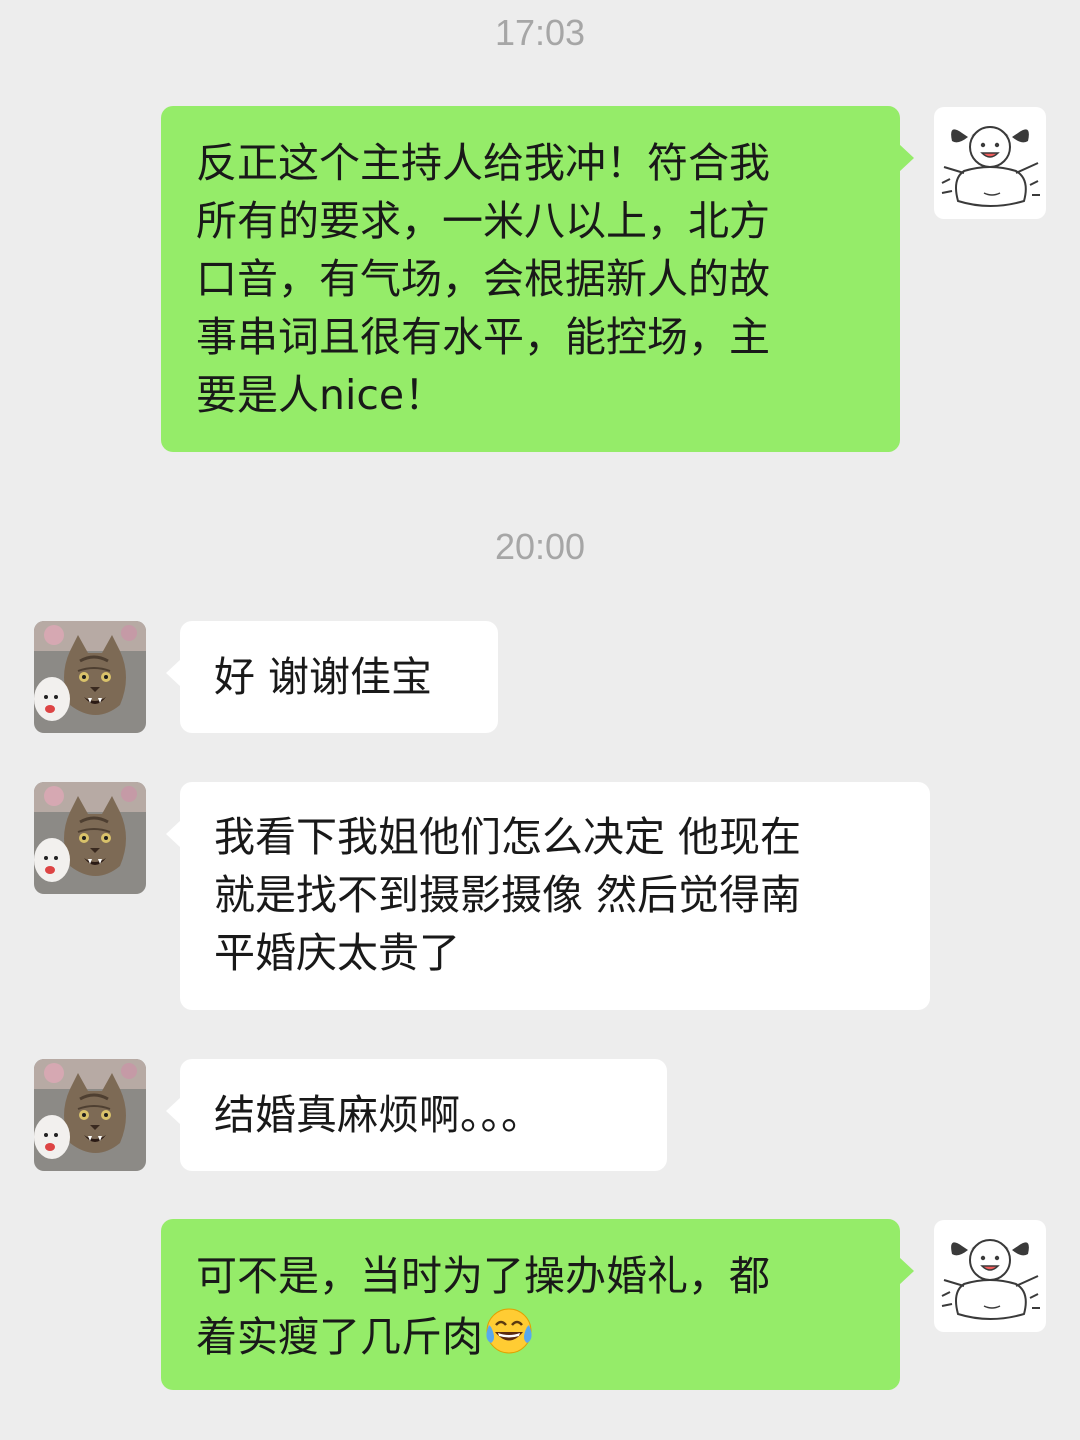 This screenshot has height=1440, width=1080. Describe the element at coordinates (508, 895) in the screenshot. I see `message-text-line: 就是找不到摄影摄像 然后觉得南` at that location.